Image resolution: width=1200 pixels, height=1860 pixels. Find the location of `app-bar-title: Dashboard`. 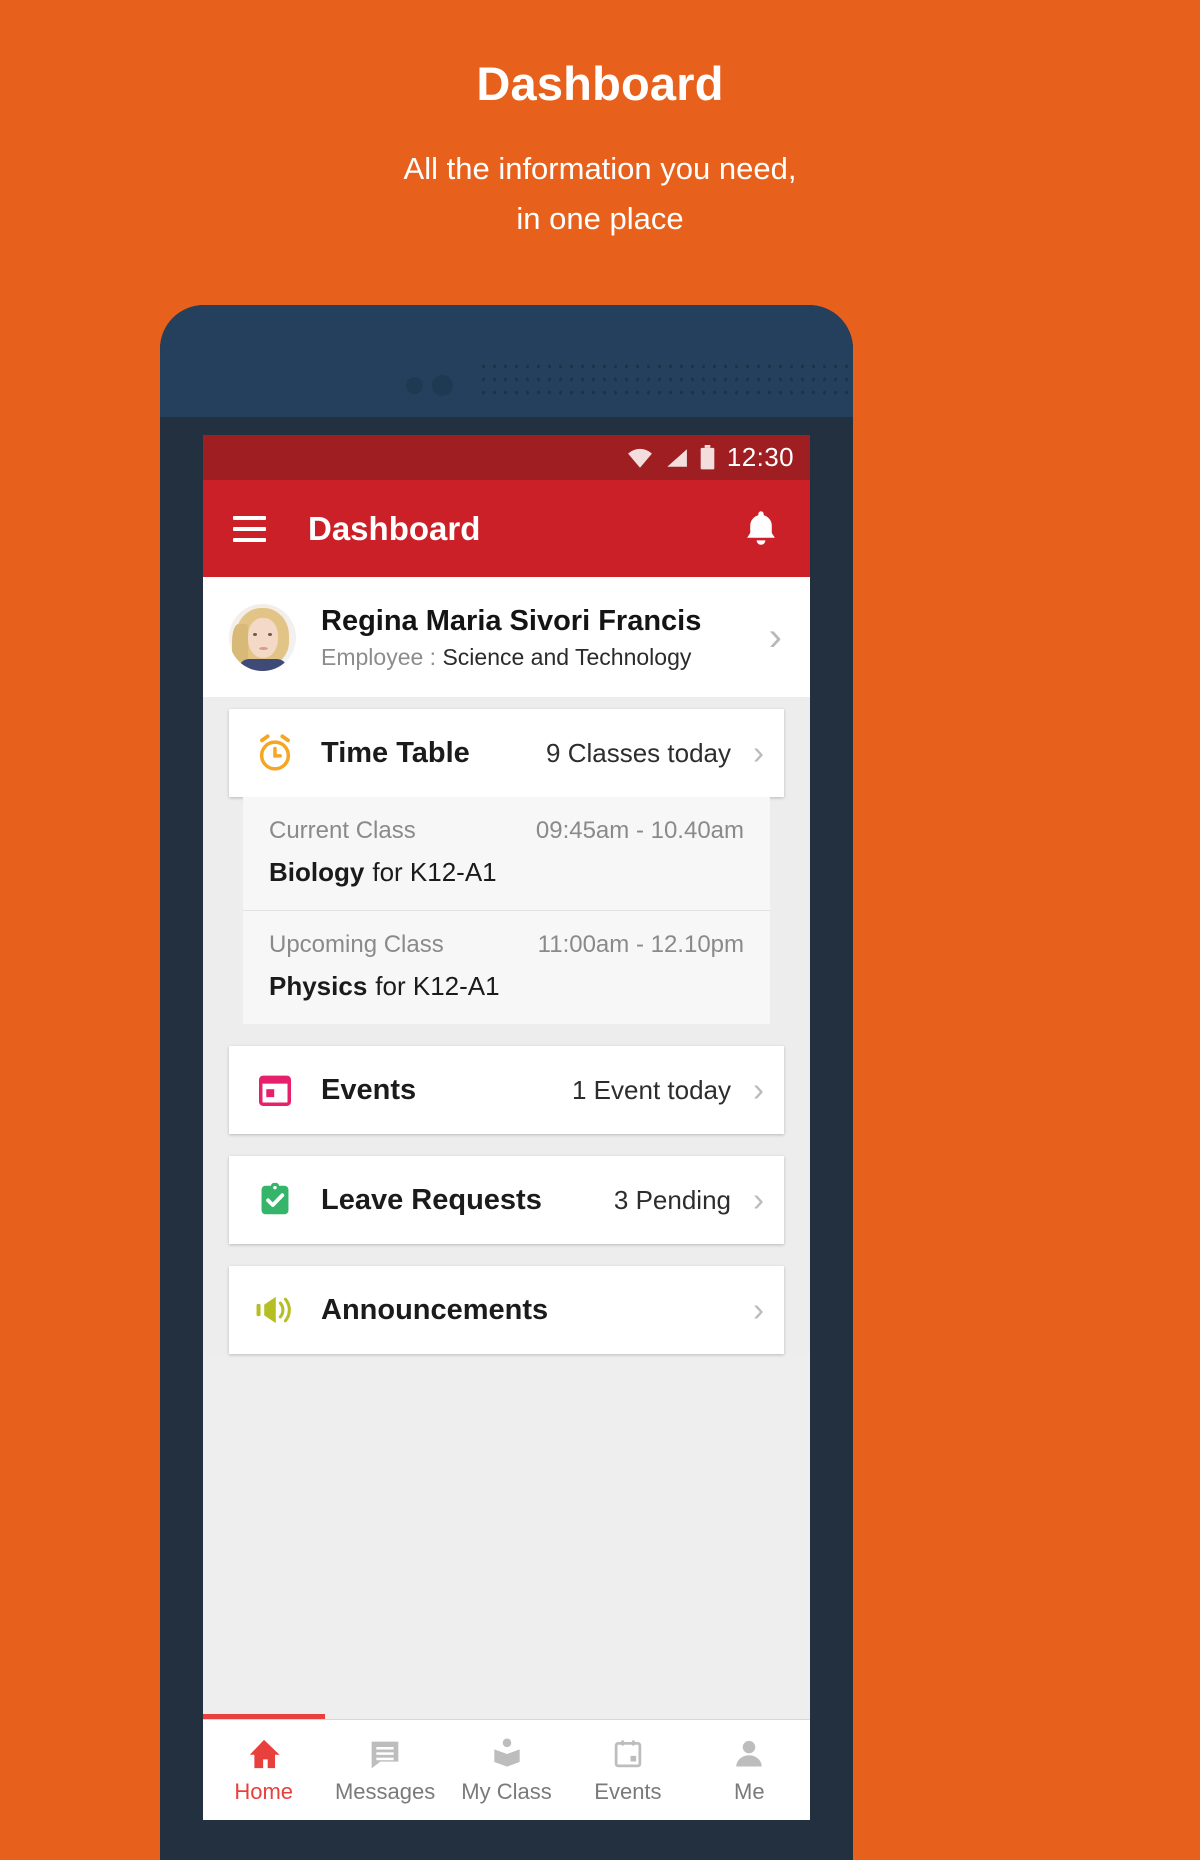

app-bar-title: Dashboard is located at coordinates (394, 528).